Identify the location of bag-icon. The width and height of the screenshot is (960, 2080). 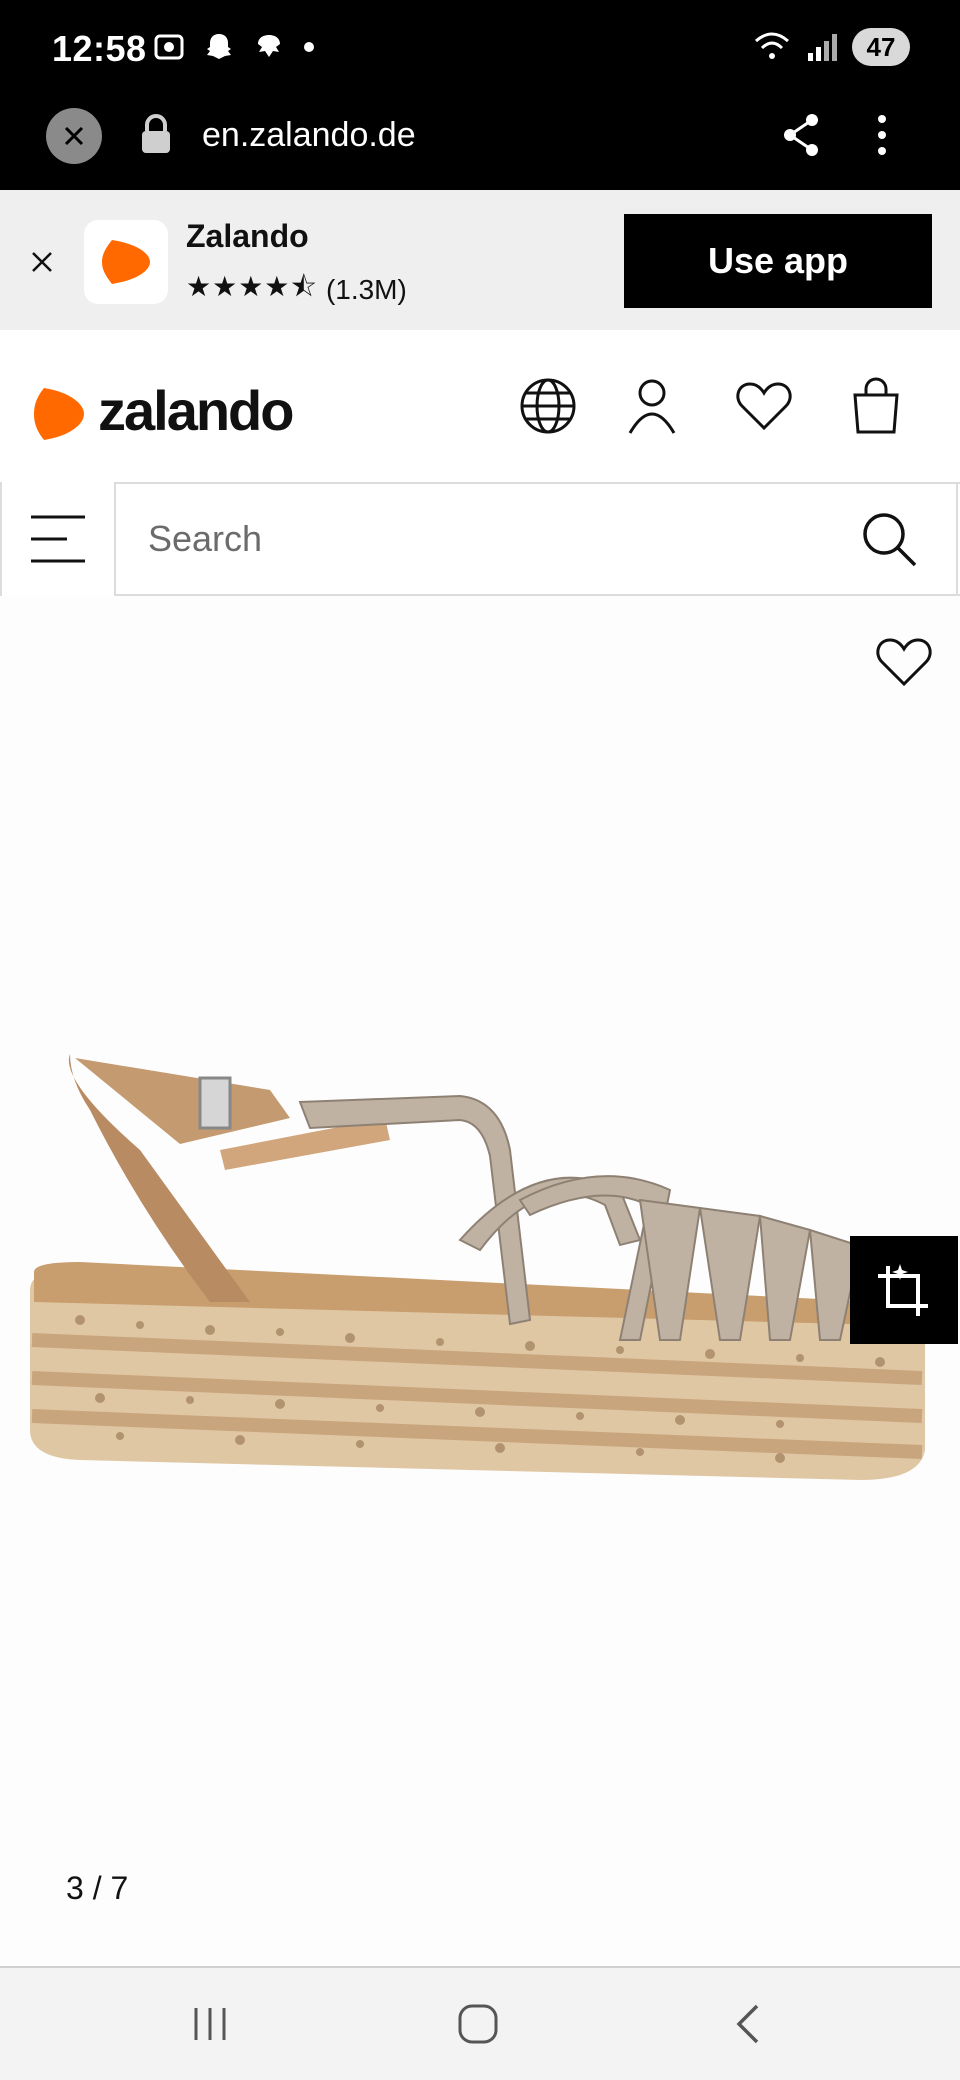
(876, 405).